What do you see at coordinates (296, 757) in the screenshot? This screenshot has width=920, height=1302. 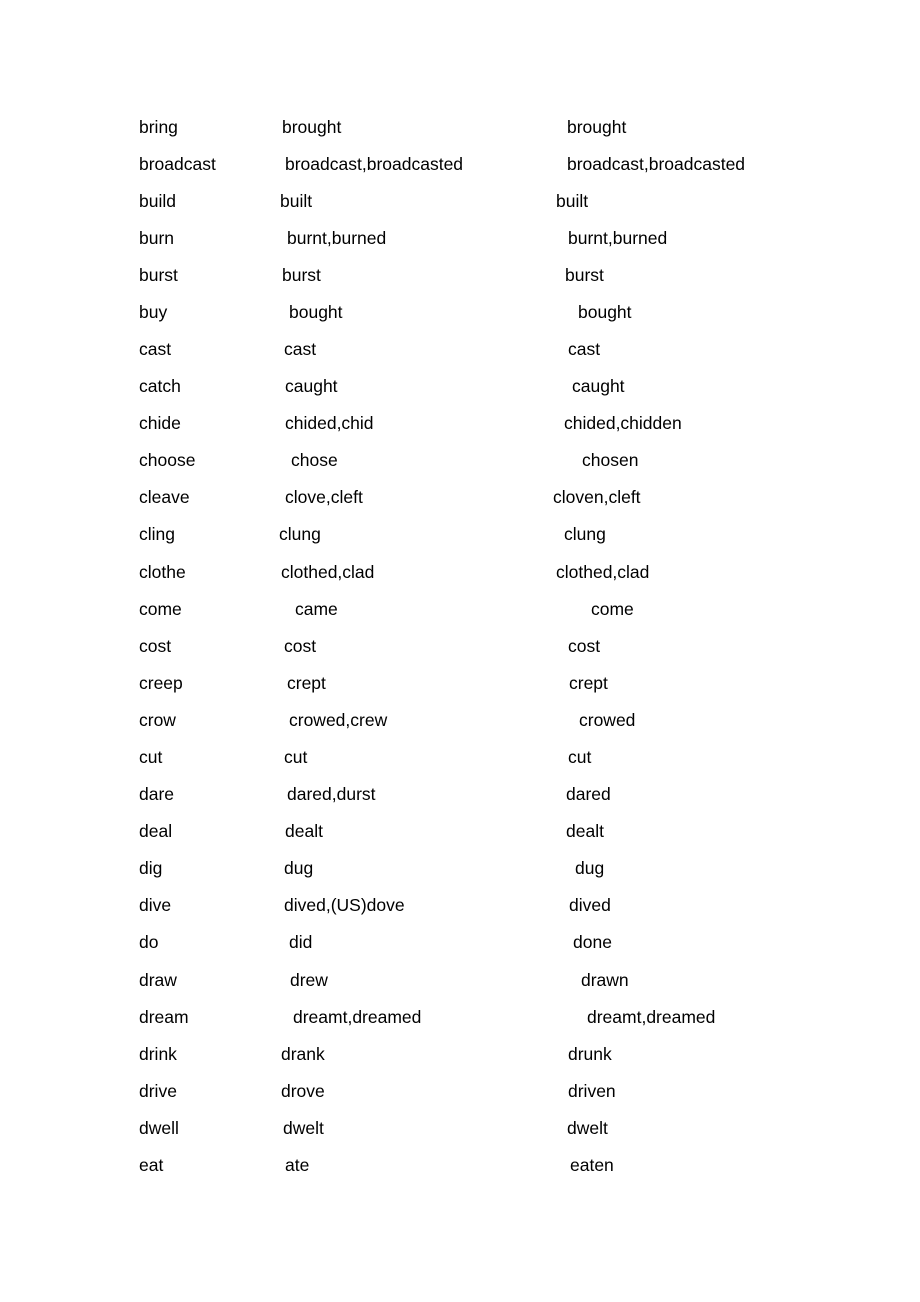 I see `past-tense: cut` at bounding box center [296, 757].